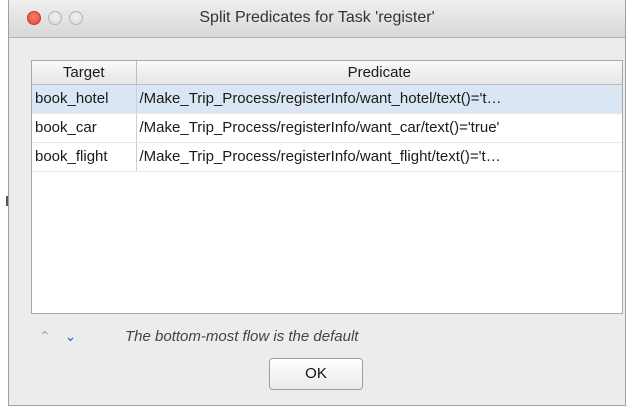 This screenshot has height=406, width=628. I want to click on chevron-up-icon: ⌃, so click(45, 336).